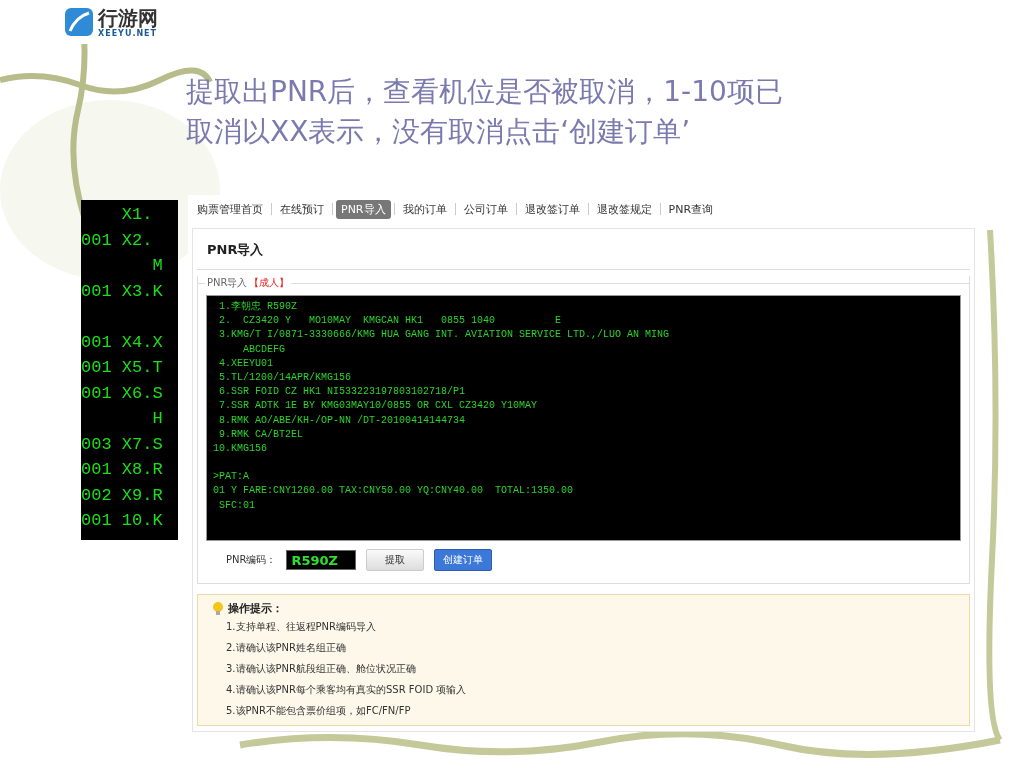 Image resolution: width=1024 pixels, height=768 pixels. I want to click on terminal-line: 3.KMG/T I/0871-3330666/KMG HUA GANG INT. AVIATION SERVICE LTD.,/LUO AN MING, so click(444, 335).